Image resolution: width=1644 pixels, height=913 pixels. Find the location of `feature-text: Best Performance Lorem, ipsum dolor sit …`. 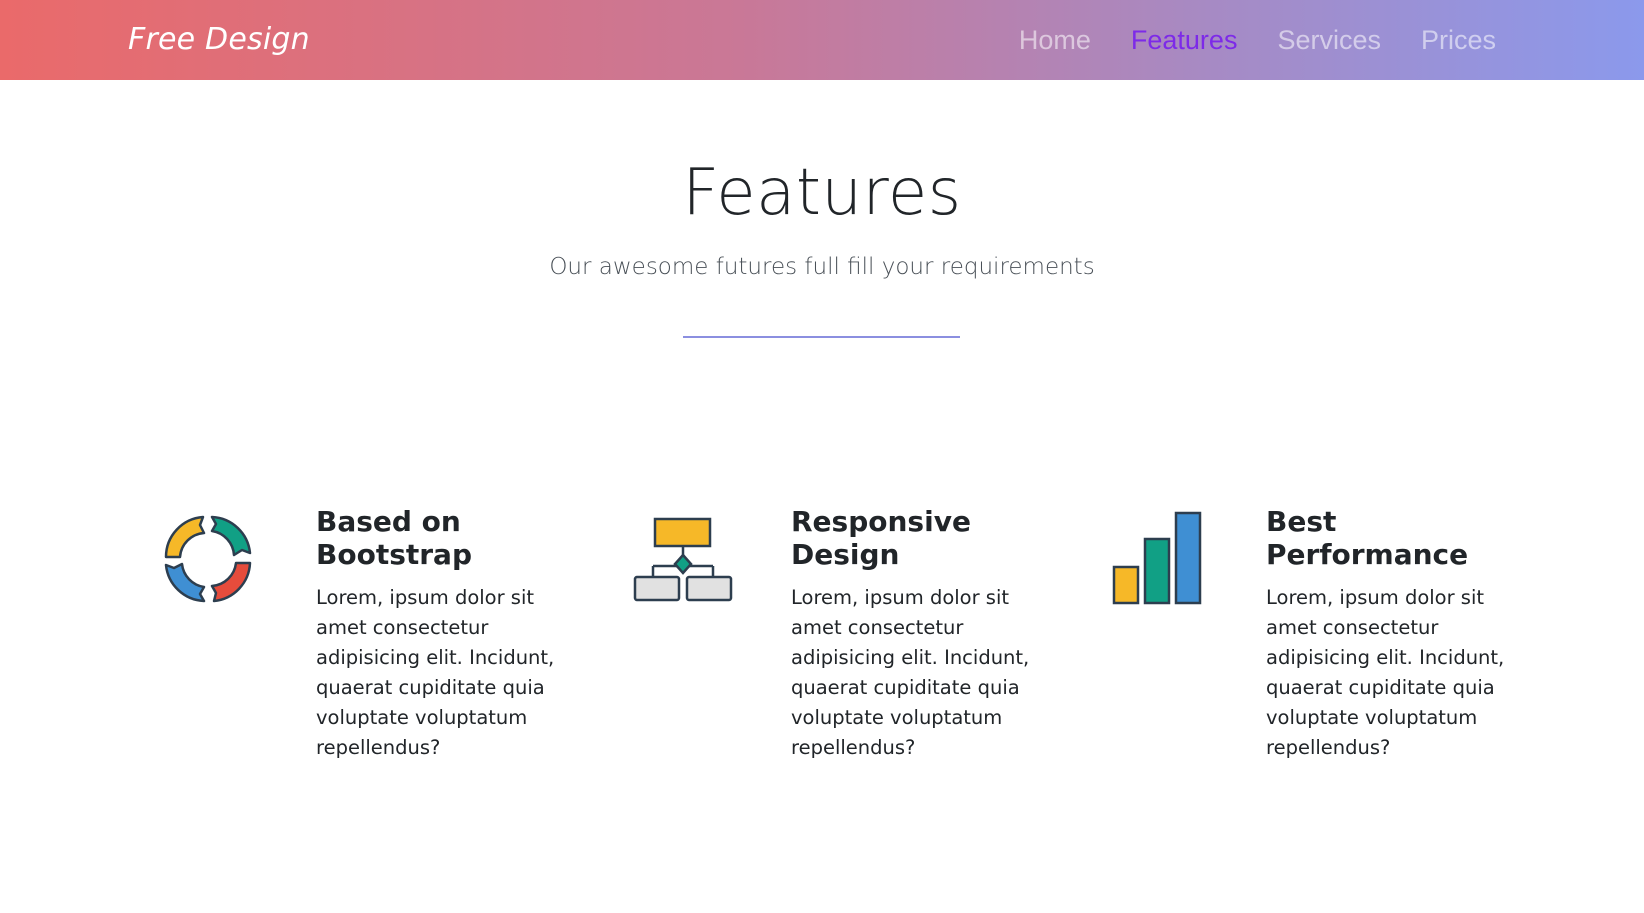

feature-text: Best Performance Lorem, ipsum dolor sit … is located at coordinates (1386, 634).